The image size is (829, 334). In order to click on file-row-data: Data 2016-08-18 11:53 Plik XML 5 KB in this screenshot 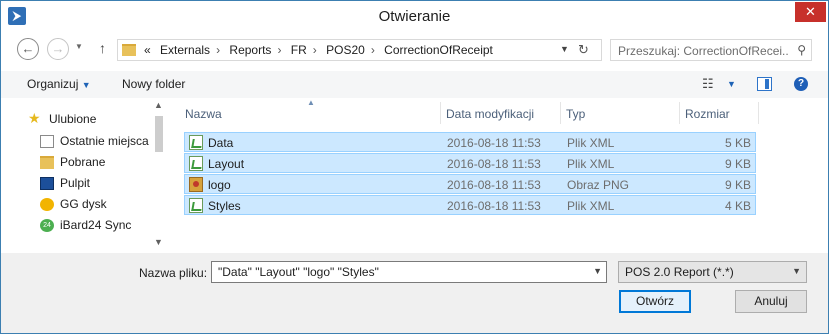, I will do `click(470, 142)`.